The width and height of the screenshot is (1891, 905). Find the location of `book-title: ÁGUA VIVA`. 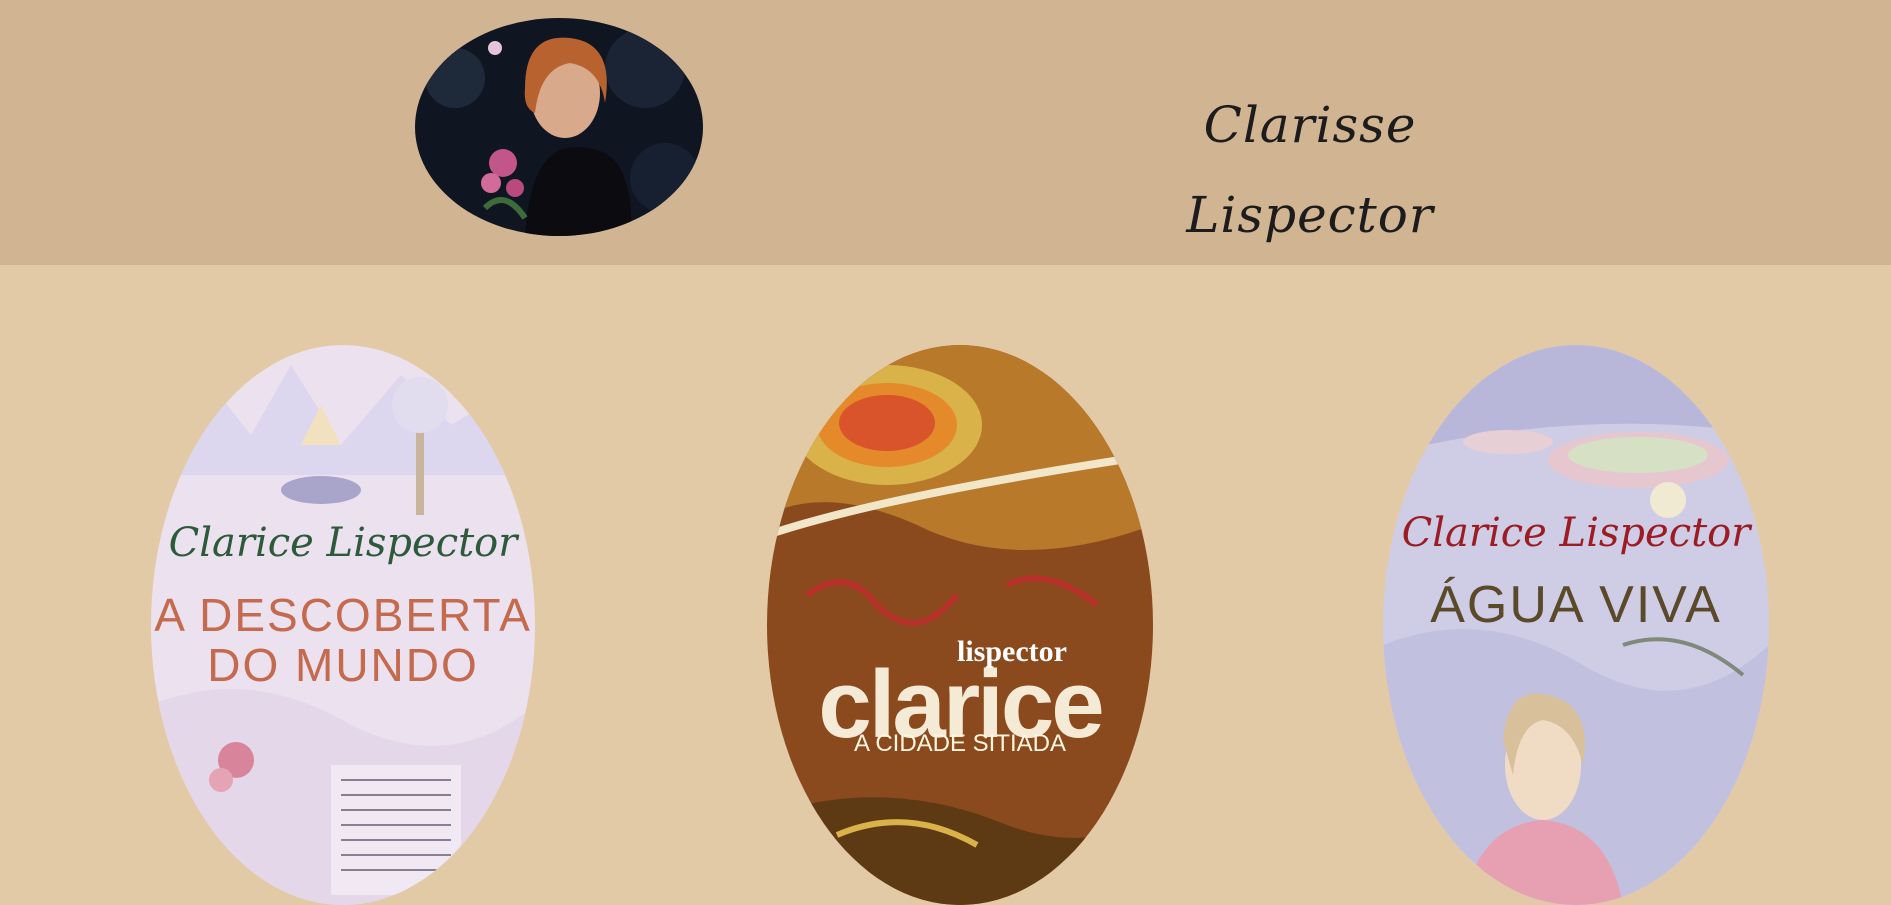

book-title: ÁGUA VIVA is located at coordinates (1576, 605).